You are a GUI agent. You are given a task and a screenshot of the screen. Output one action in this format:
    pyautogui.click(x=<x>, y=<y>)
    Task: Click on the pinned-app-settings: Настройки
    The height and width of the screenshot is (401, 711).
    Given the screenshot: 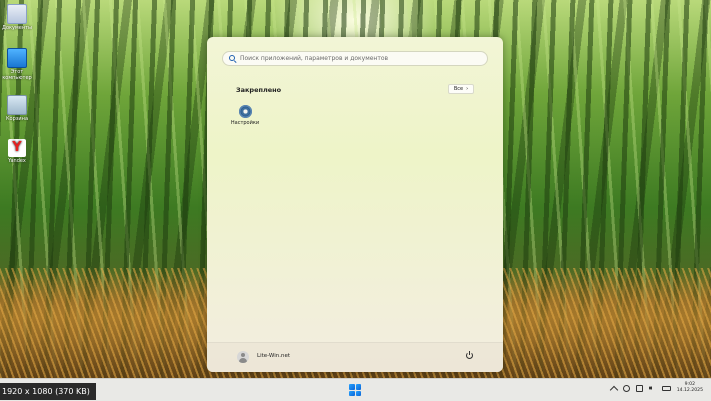 What is the action you would take?
    pyautogui.click(x=245, y=115)
    